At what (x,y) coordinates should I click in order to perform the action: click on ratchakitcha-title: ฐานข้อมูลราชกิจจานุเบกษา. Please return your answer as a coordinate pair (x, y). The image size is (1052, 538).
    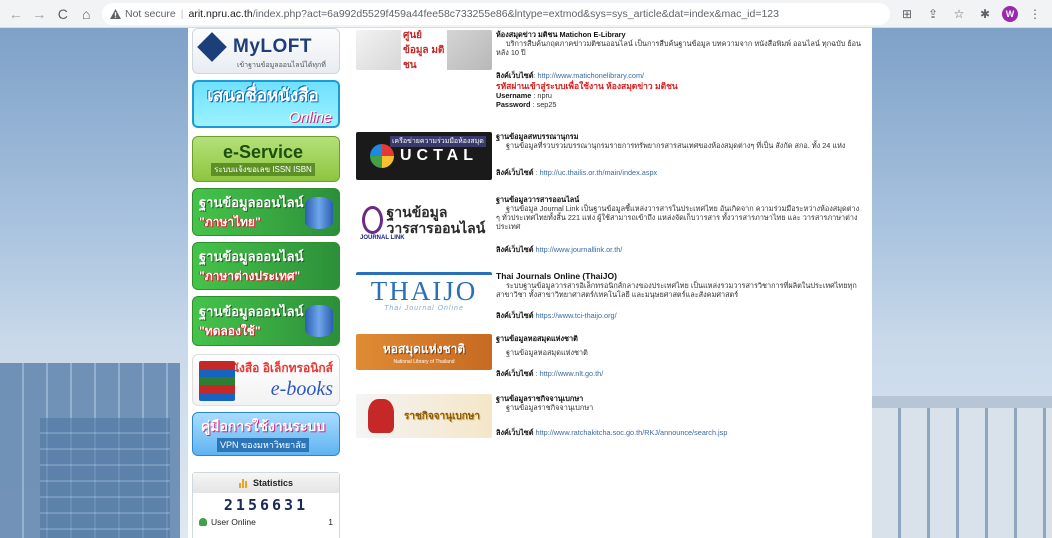
    Looking at the image, I should click on (540, 398).